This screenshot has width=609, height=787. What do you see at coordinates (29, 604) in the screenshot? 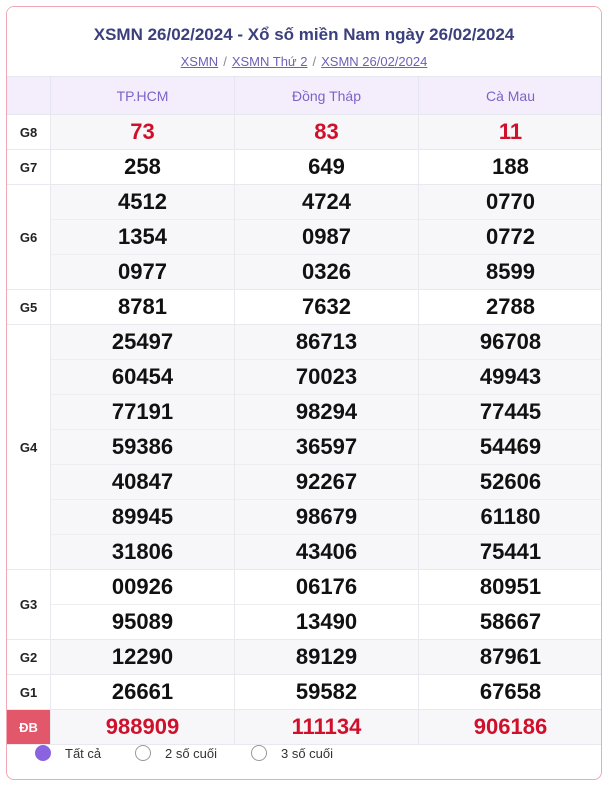
I see `prize-label: G3` at bounding box center [29, 604].